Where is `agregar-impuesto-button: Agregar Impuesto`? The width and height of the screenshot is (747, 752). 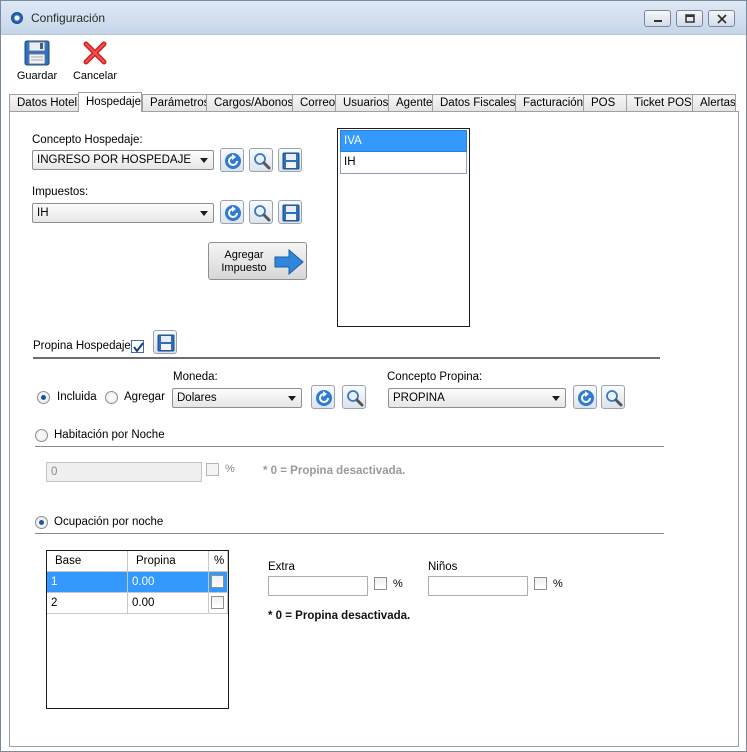
agregar-impuesto-button: Agregar Impuesto is located at coordinates (257, 261).